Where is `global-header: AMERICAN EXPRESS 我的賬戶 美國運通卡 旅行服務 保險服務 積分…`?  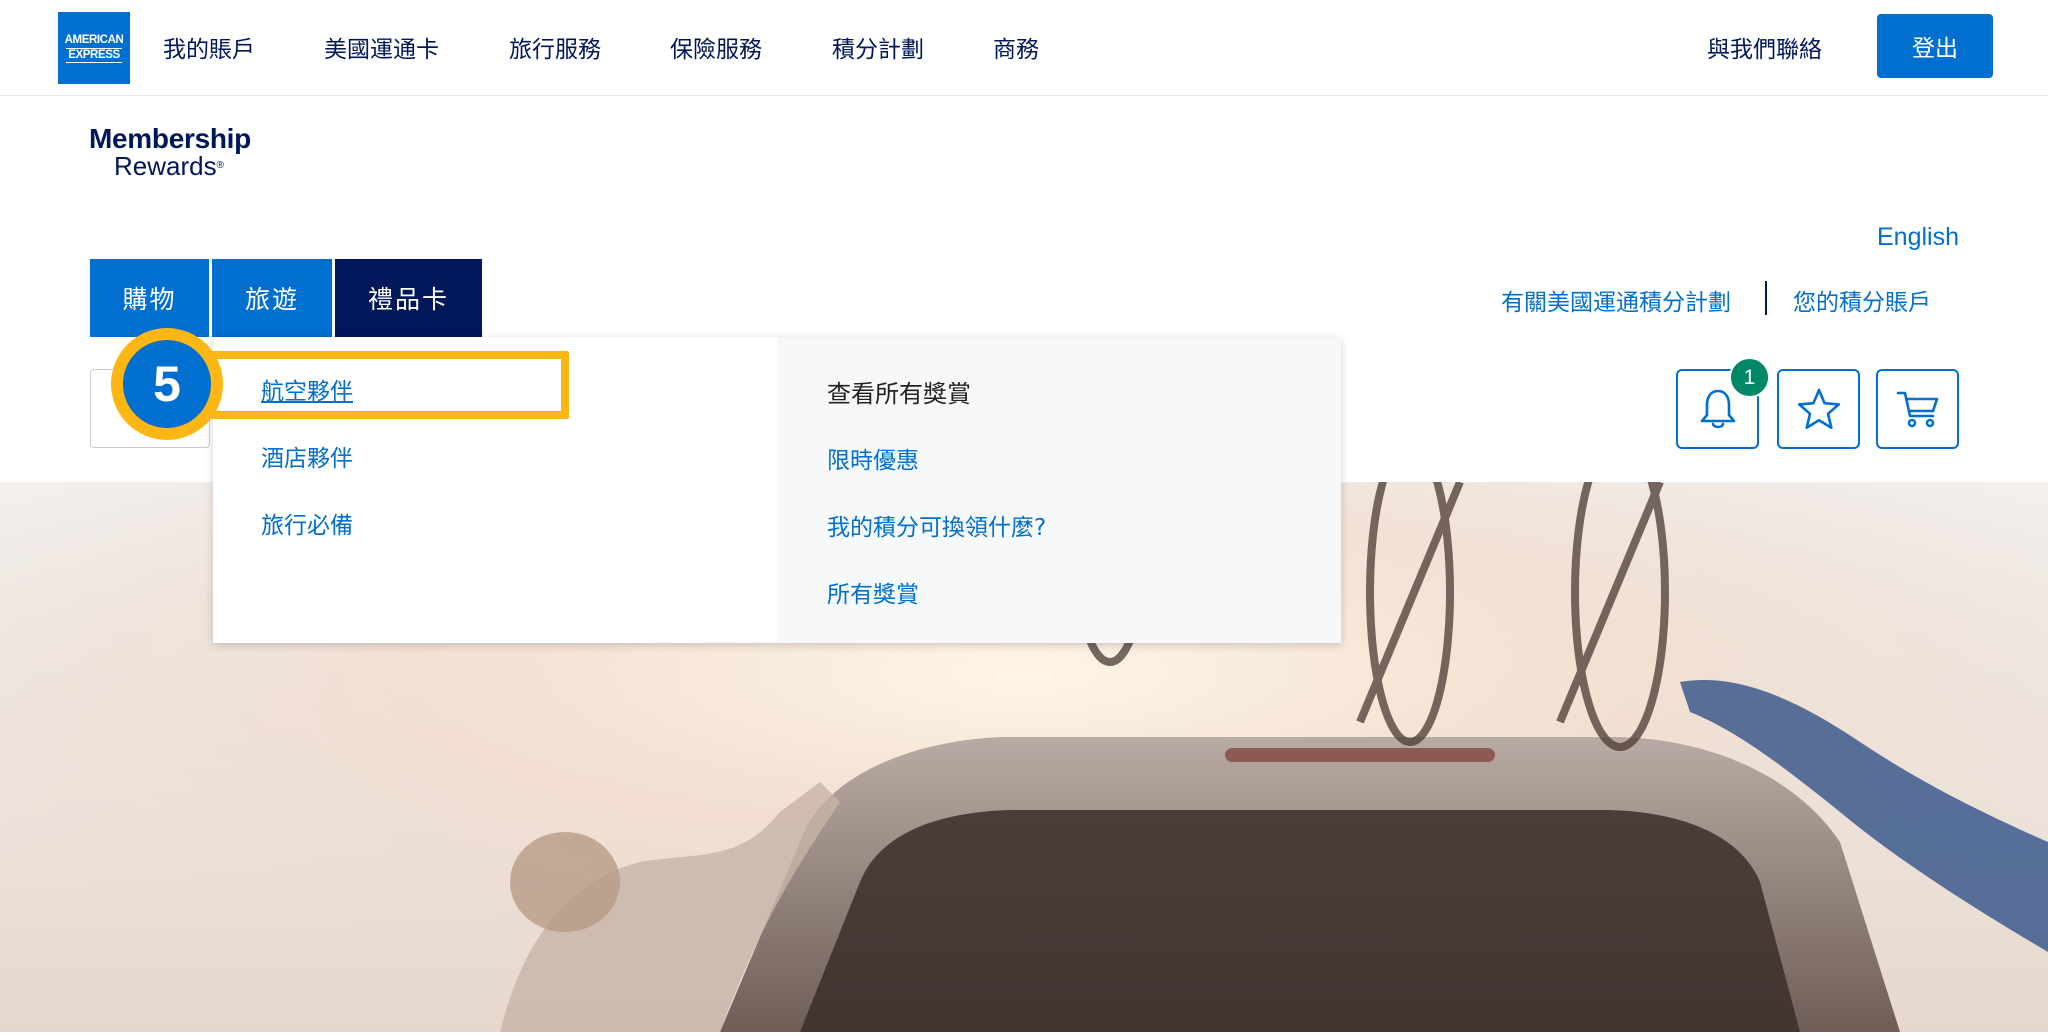 global-header: AMERICAN EXPRESS 我的賬戶 美國運通卡 旅行服務 保險服務 積分… is located at coordinates (1024, 48).